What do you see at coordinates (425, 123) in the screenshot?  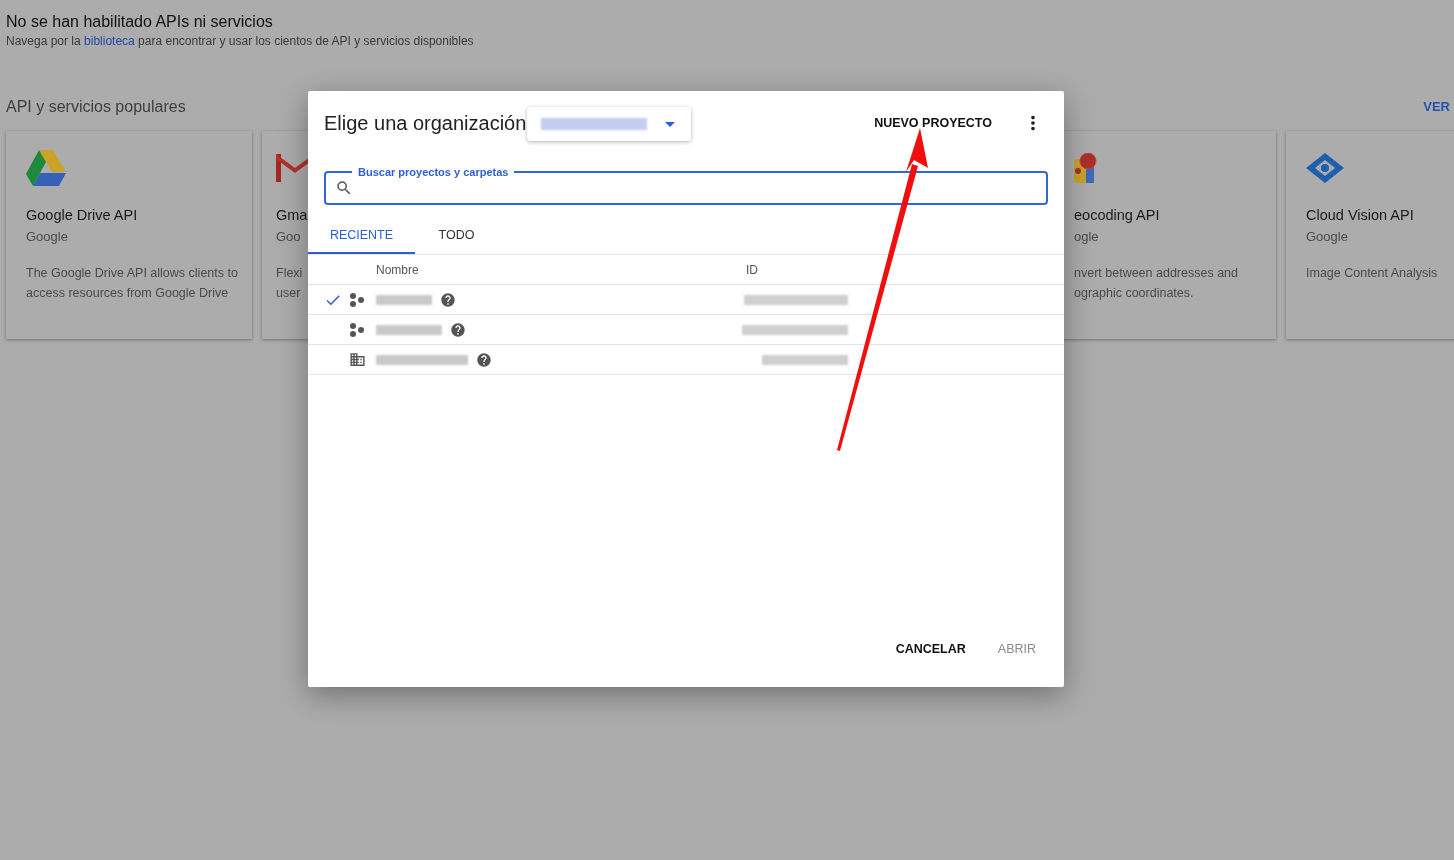 I see `dialog-title: Elige una organización` at bounding box center [425, 123].